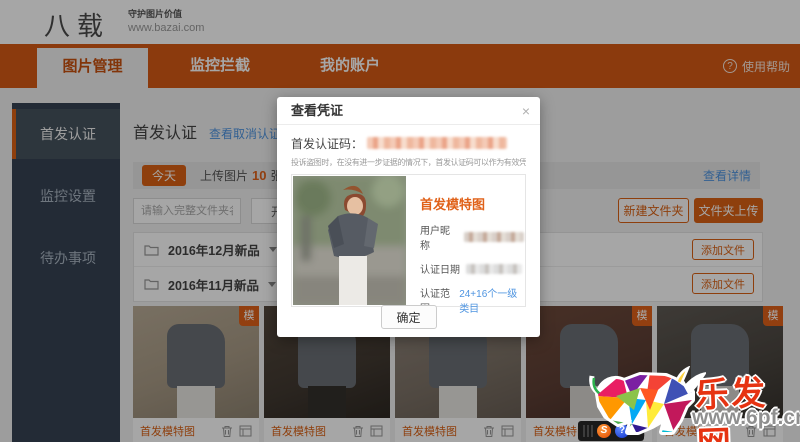 Image resolution: width=800 pixels, height=442 pixels. I want to click on grip-handle-icon, so click(588, 431).